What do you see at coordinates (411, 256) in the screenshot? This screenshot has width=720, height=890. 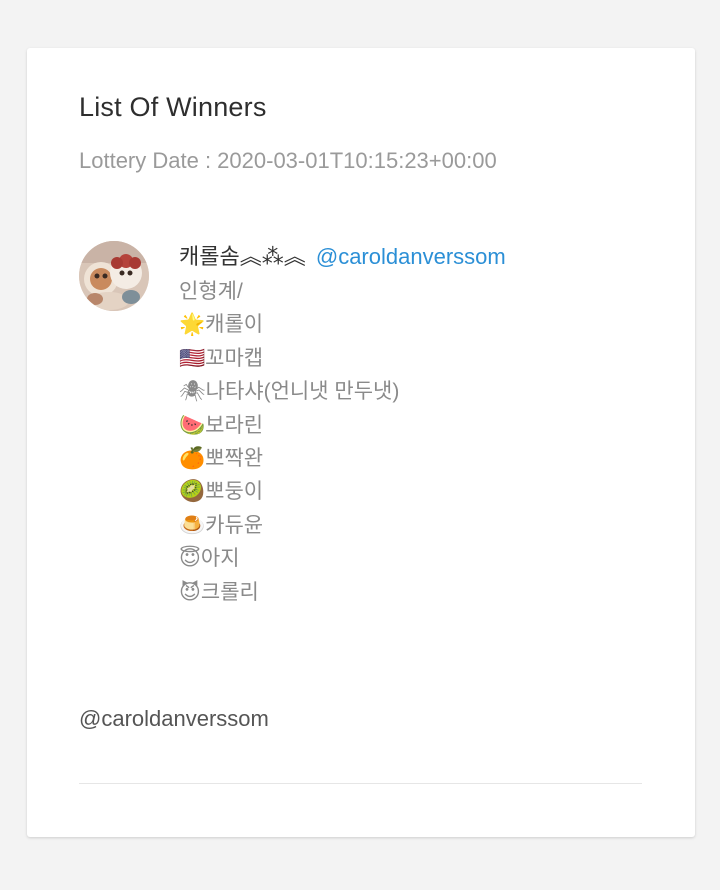 I see `winner-handle-link: @caroldanverssom` at bounding box center [411, 256].